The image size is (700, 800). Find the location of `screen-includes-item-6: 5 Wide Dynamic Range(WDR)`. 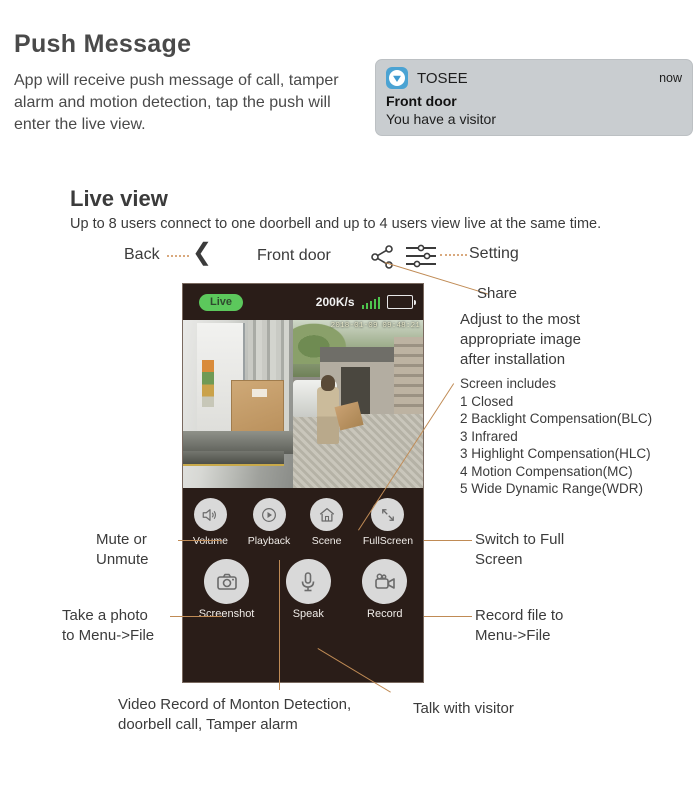

screen-includes-item-6: 5 Wide Dynamic Range(WDR) is located at coordinates (552, 488).